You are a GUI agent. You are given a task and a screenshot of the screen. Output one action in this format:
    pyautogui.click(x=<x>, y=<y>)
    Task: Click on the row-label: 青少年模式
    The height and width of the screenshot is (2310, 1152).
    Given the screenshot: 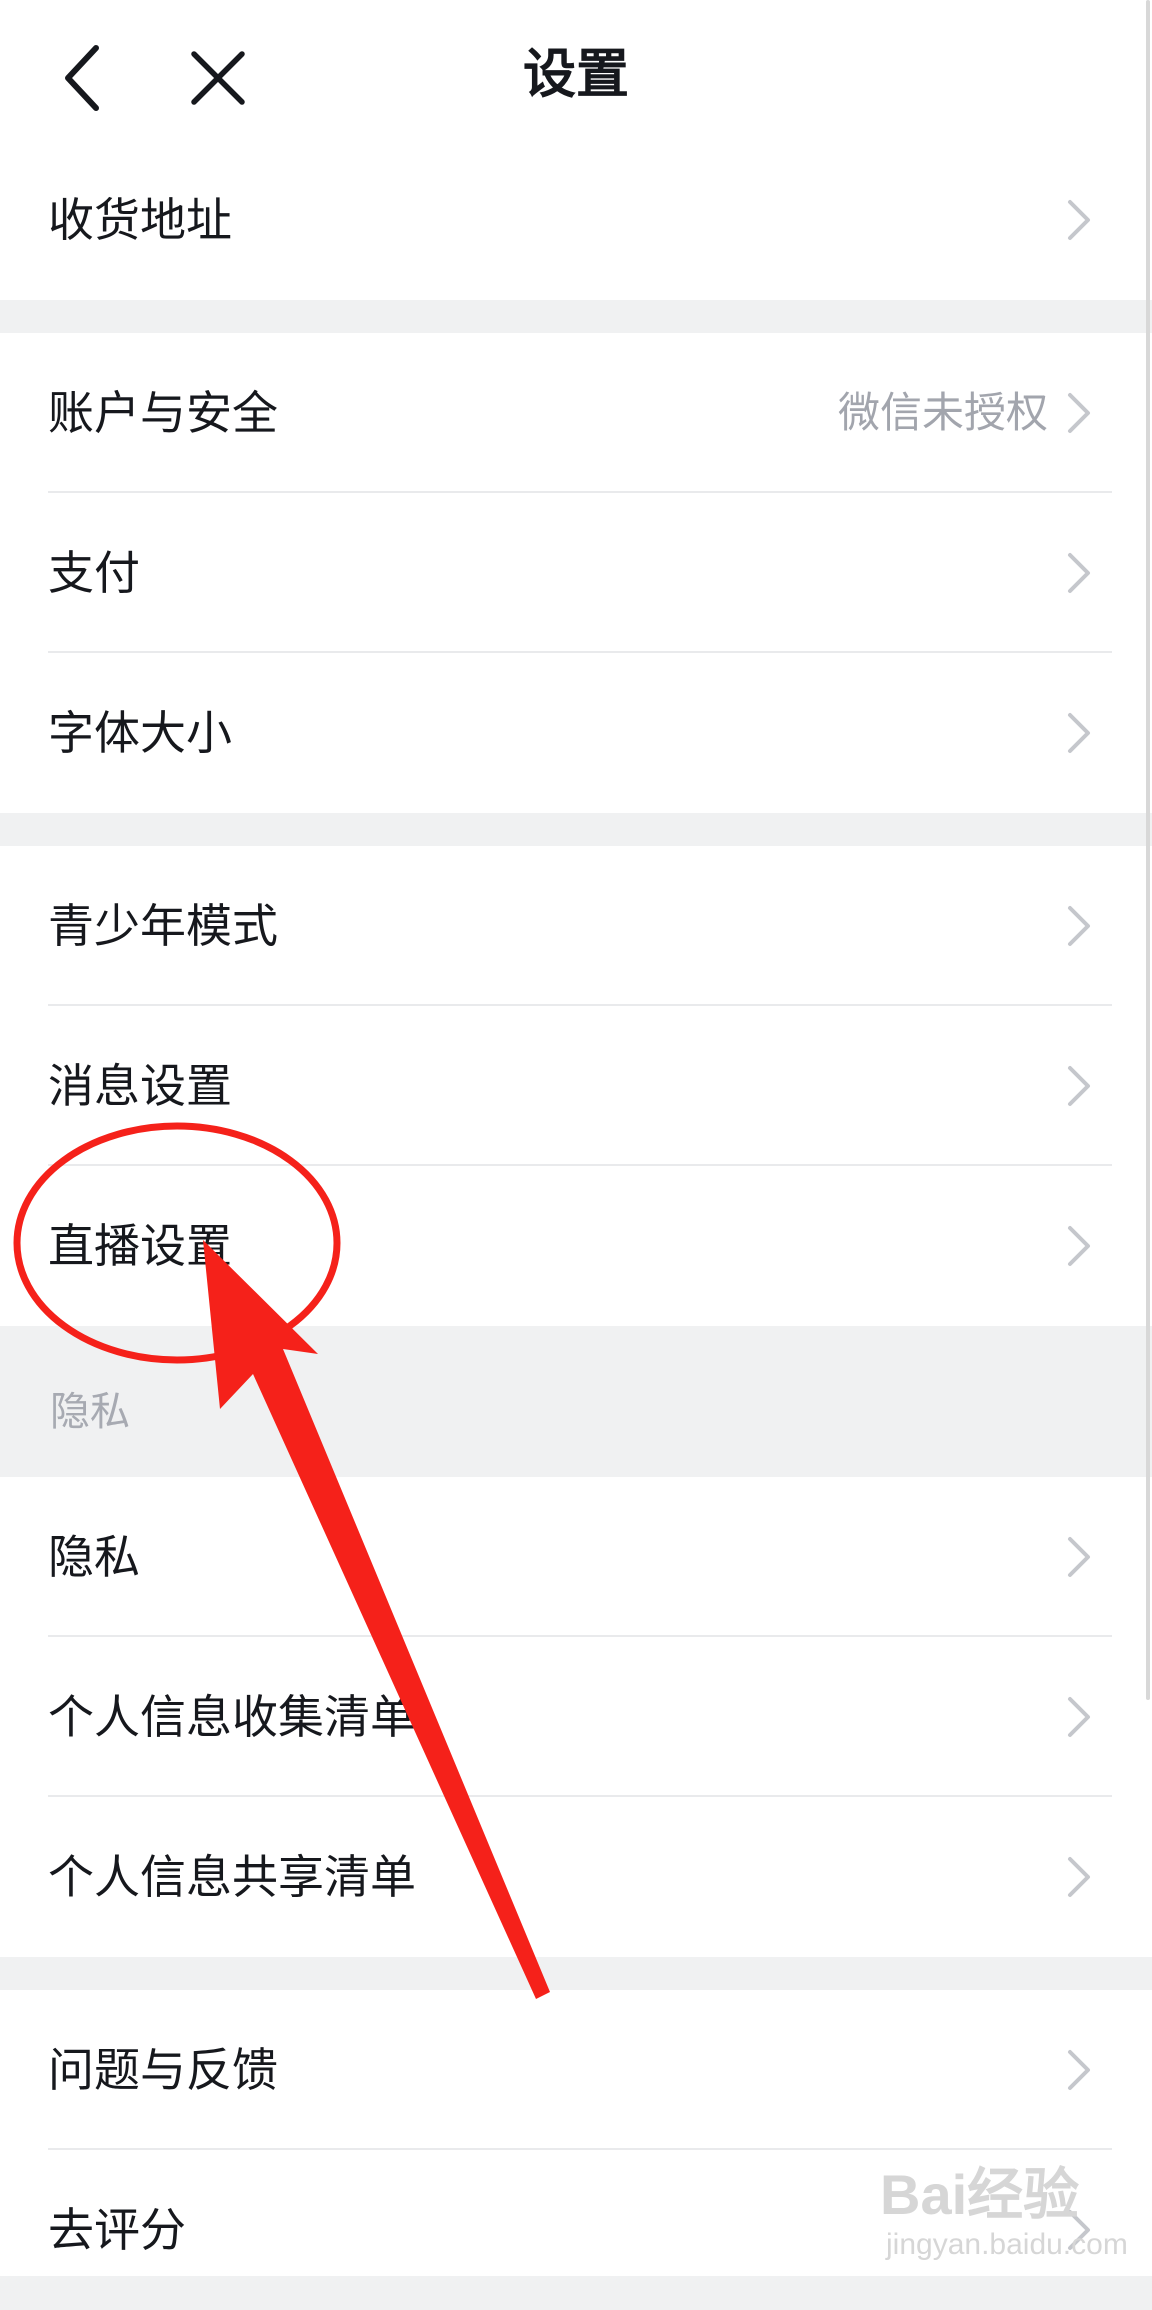 What is the action you would take?
    pyautogui.click(x=163, y=926)
    